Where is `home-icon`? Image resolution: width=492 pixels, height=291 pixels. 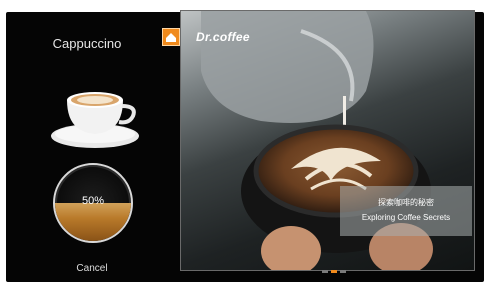 home-icon is located at coordinates (171, 37).